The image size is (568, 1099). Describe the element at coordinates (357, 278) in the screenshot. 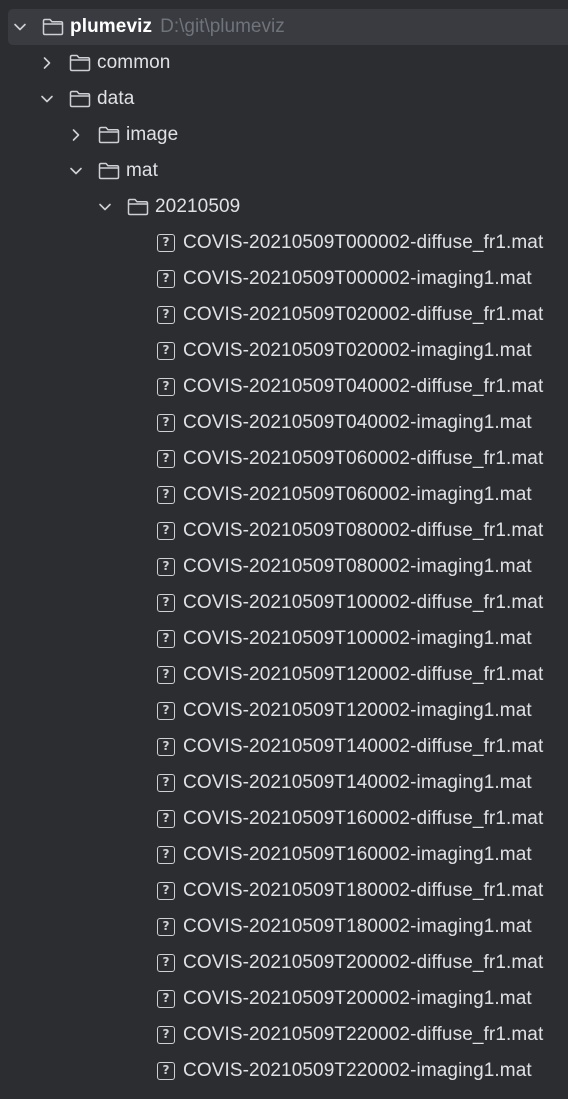

I see `file-name: COVIS-20210509T000002-imaging1.mat` at that location.